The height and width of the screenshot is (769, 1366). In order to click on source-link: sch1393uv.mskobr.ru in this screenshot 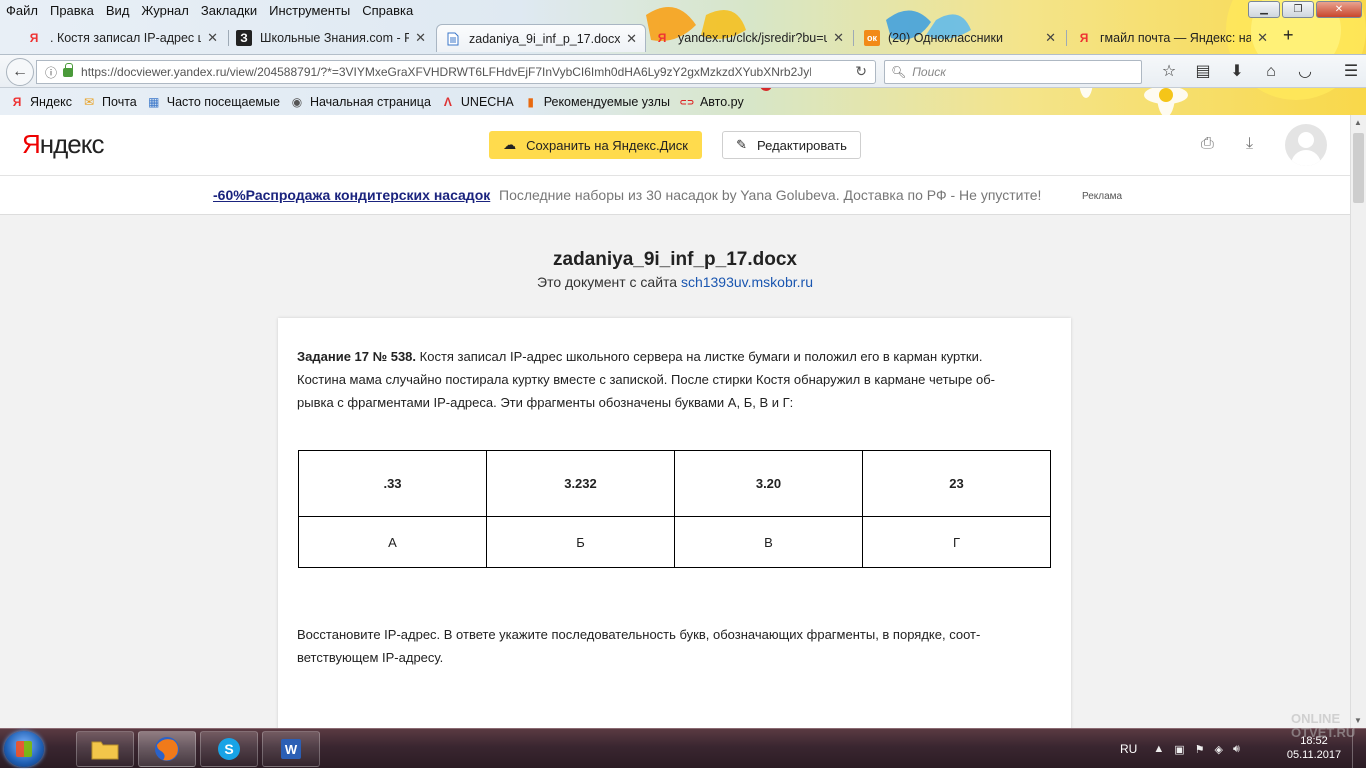, I will do `click(747, 282)`.